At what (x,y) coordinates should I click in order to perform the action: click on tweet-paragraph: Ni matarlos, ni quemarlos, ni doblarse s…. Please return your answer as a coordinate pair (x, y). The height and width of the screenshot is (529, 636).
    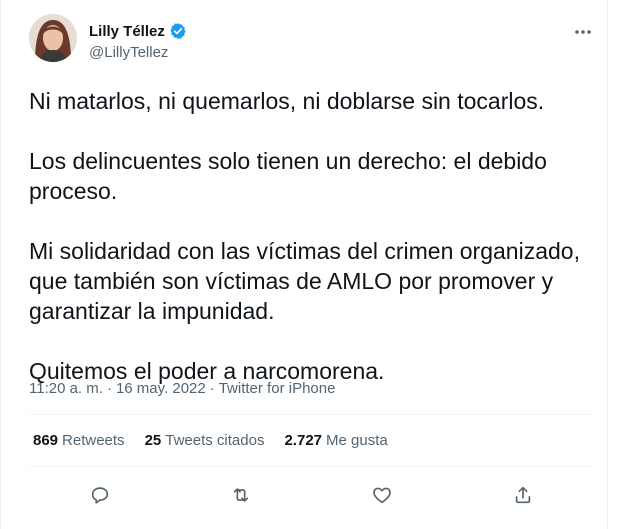
    Looking at the image, I should click on (287, 101).